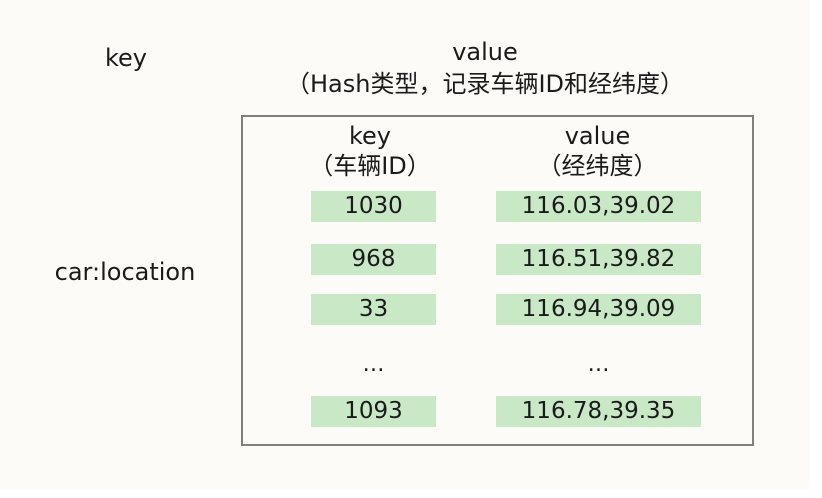  Describe the element at coordinates (125, 272) in the screenshot. I see `hash-key-name: car:location` at that location.